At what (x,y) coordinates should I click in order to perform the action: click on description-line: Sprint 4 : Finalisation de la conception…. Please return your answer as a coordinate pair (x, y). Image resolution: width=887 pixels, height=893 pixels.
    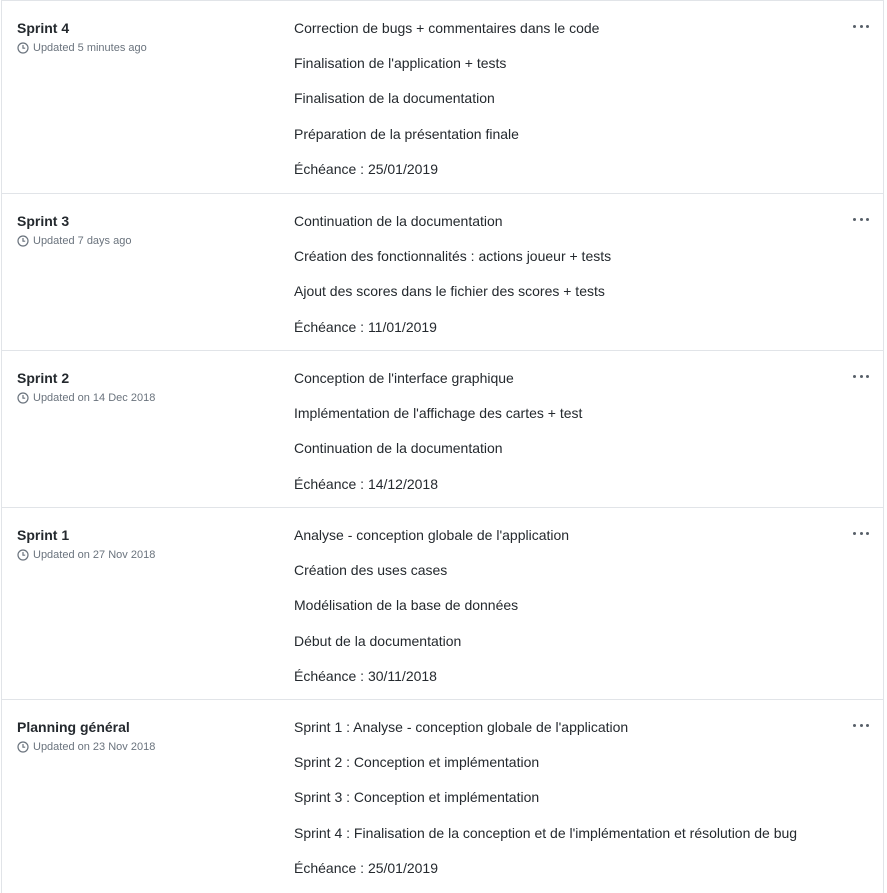
    Looking at the image, I should click on (546, 832).